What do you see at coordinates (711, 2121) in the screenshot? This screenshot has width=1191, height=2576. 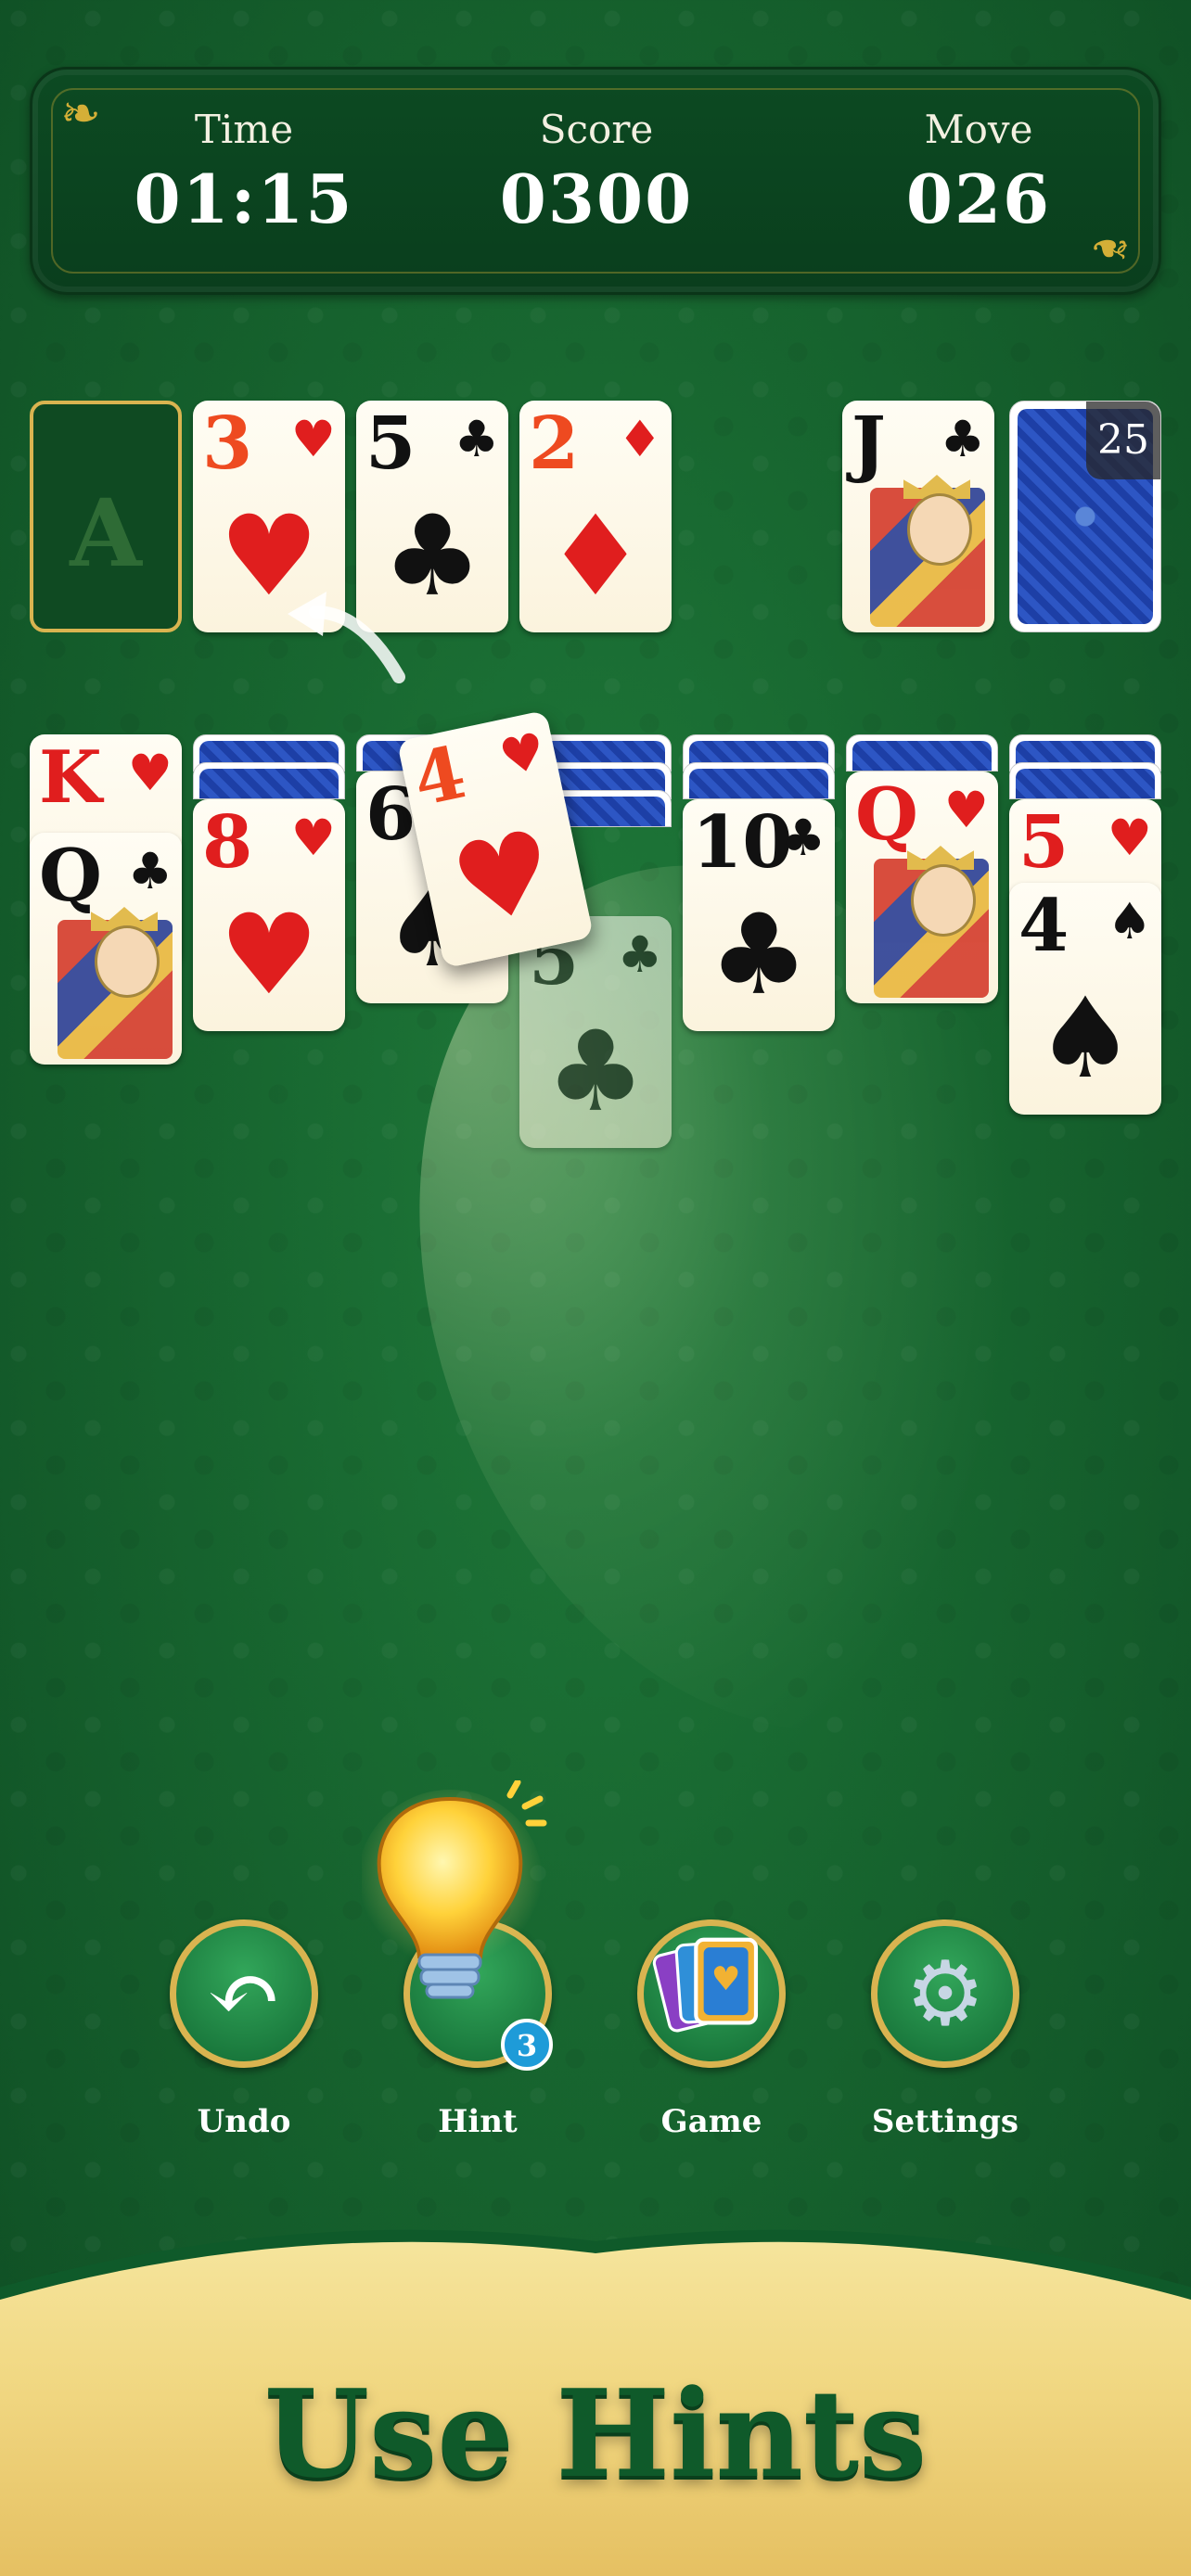 I see `game-label: Game` at bounding box center [711, 2121].